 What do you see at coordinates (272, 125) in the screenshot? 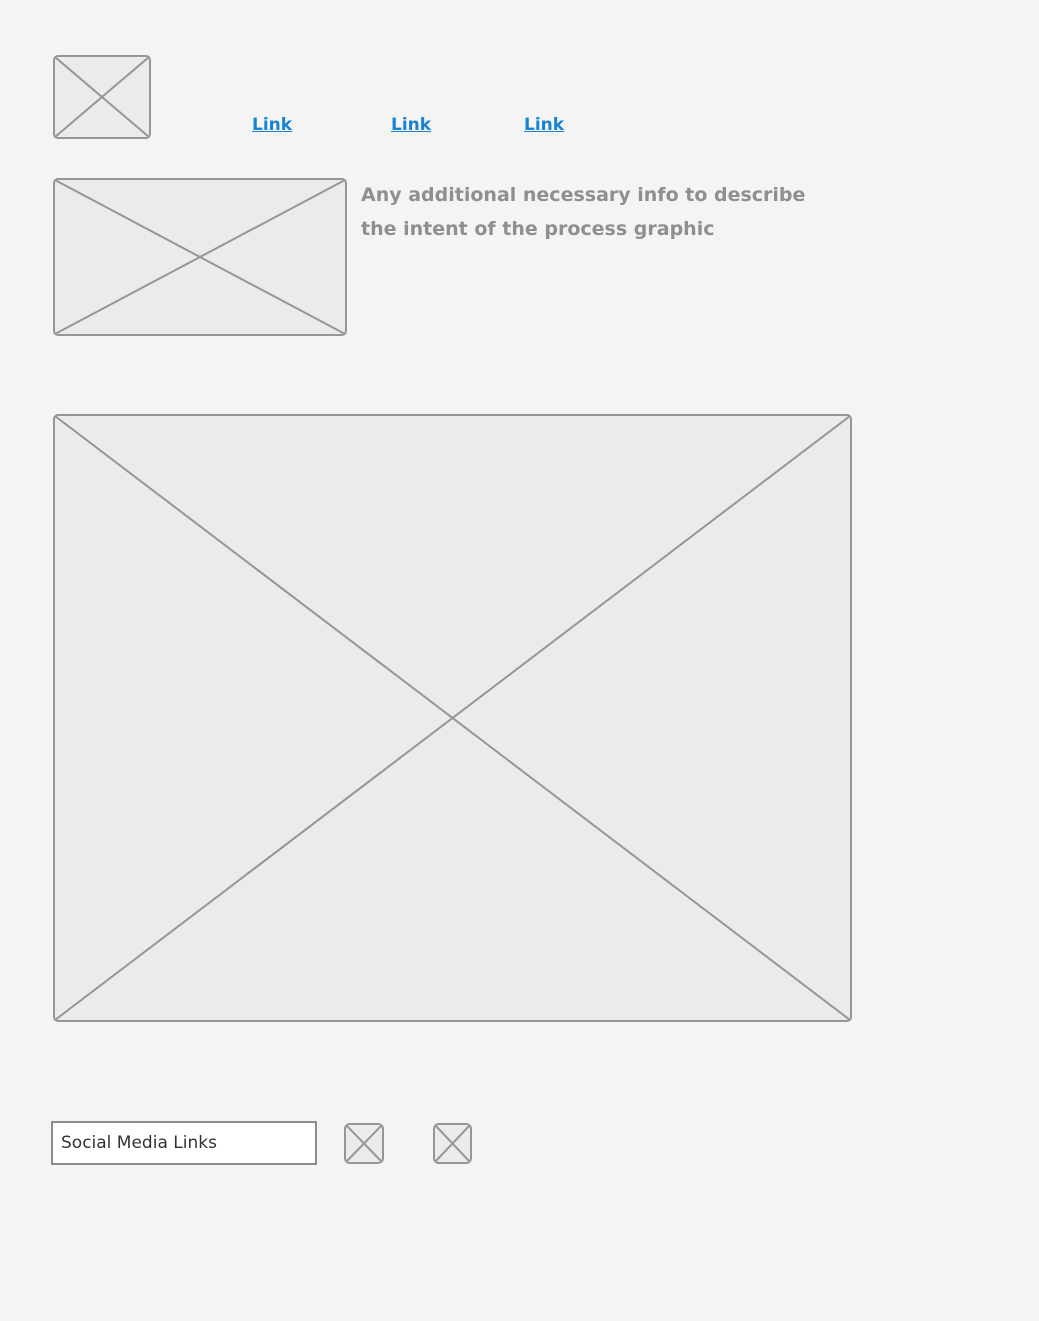
I see `nav-link-1: Link` at bounding box center [272, 125].